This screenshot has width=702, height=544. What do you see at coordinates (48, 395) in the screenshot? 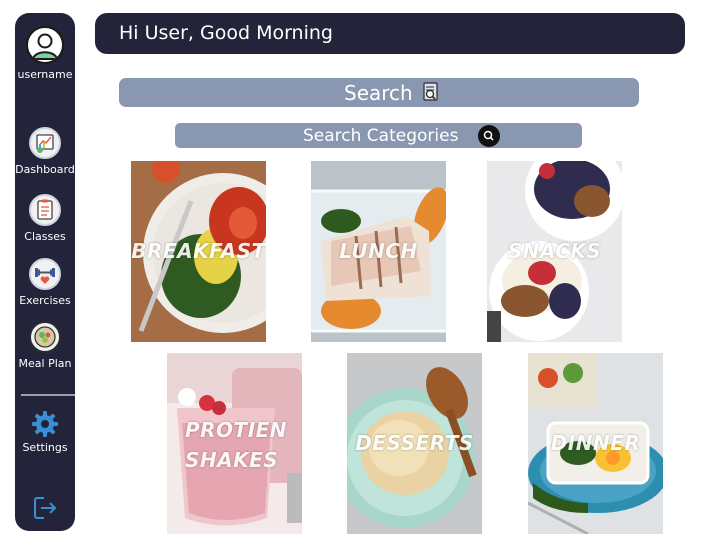
I see `sidebar-divider` at bounding box center [48, 395].